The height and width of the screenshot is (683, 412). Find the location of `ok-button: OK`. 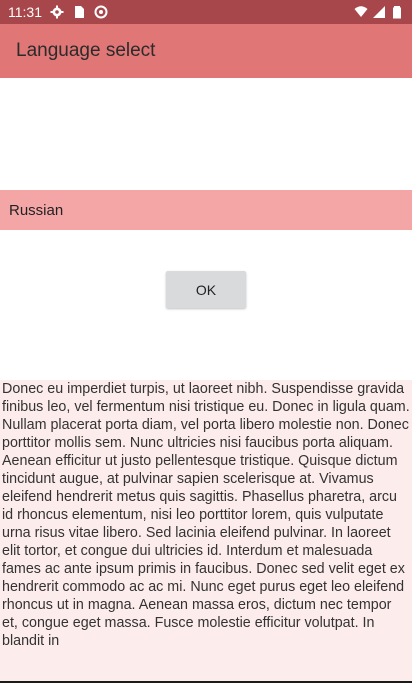

ok-button: OK is located at coordinates (206, 289).